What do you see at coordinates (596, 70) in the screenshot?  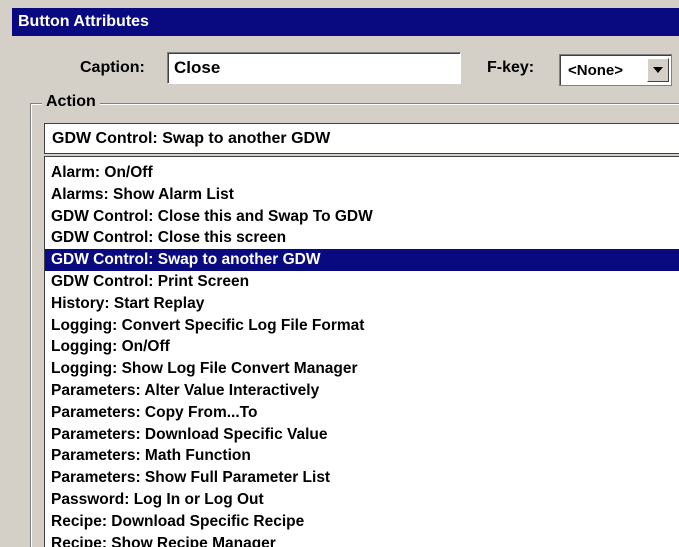 I see `fkey-selected-value: <None>` at bounding box center [596, 70].